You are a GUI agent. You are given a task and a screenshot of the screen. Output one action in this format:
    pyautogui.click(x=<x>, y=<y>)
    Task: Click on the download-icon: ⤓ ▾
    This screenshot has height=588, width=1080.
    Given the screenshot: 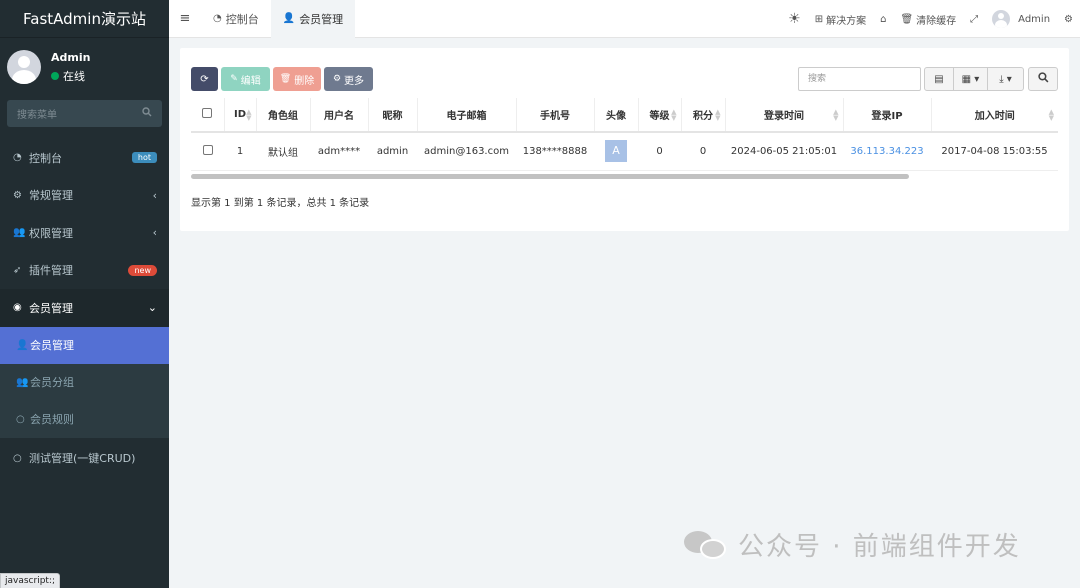 What is the action you would take?
    pyautogui.click(x=1005, y=79)
    